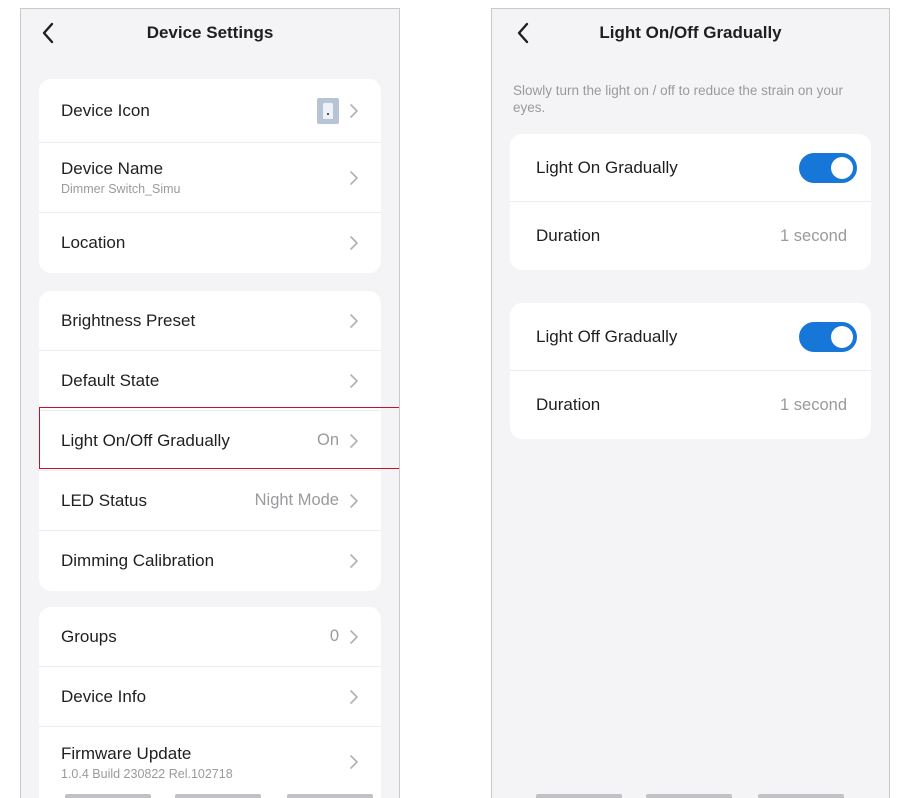 The height and width of the screenshot is (798, 897). Describe the element at coordinates (104, 500) in the screenshot. I see `row-label: LED Status` at that location.